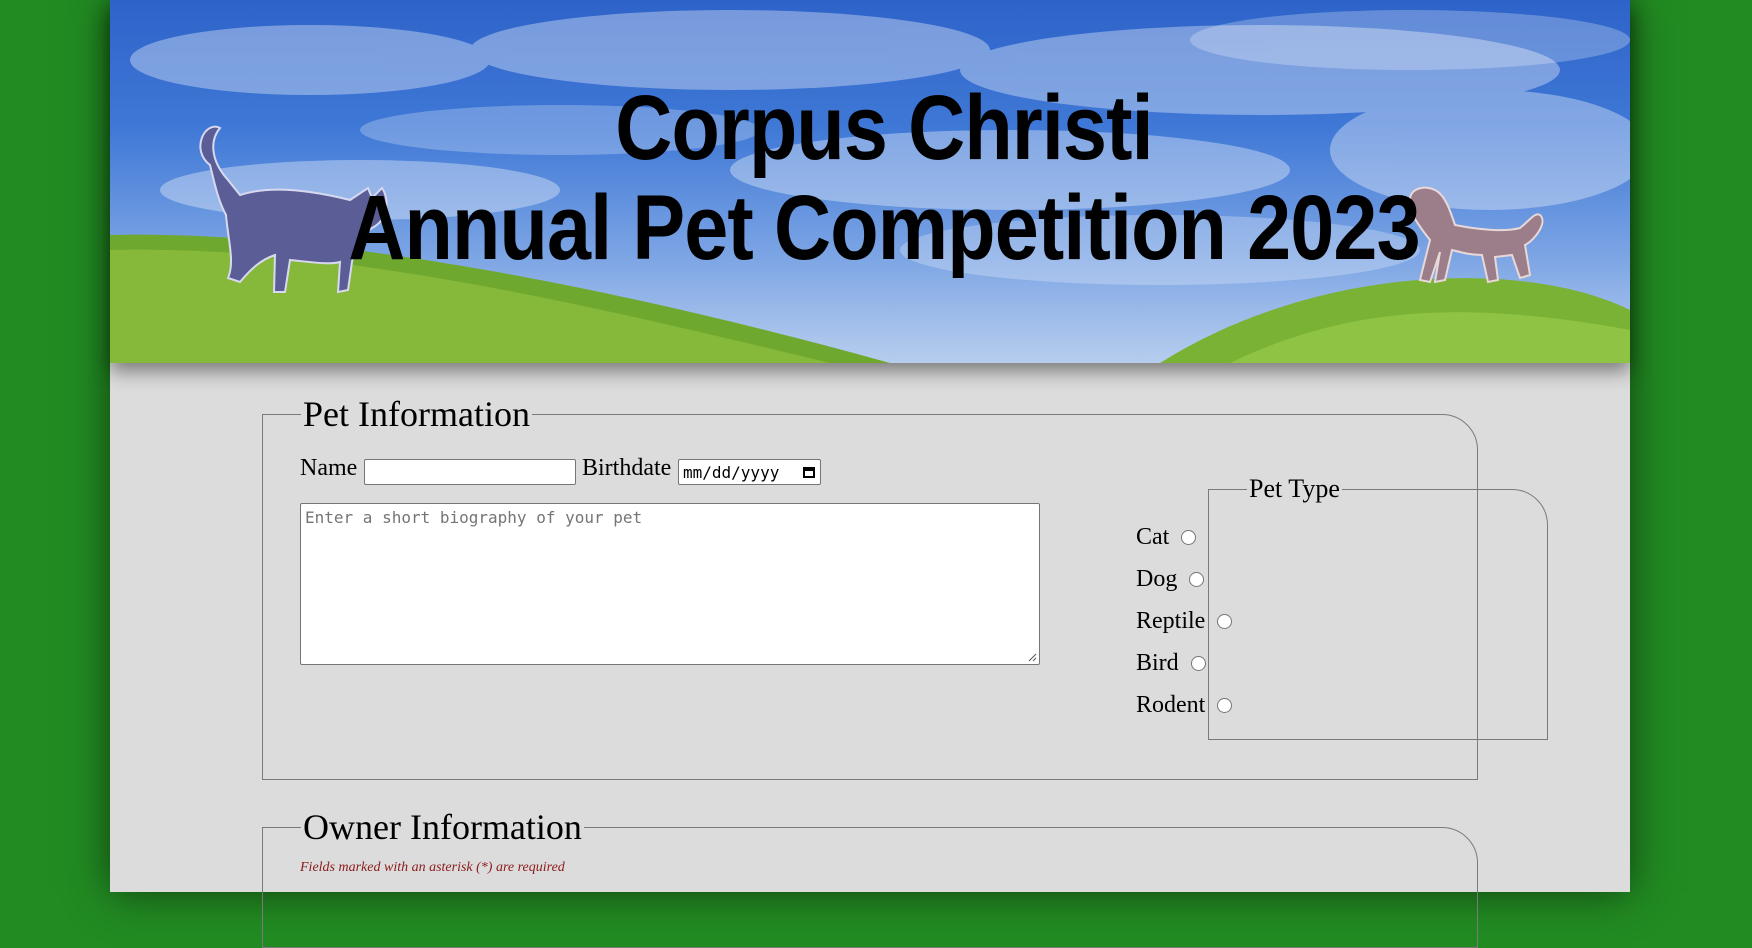  What do you see at coordinates (1171, 621) in the screenshot?
I see `pet-type-option-label: Reptile` at bounding box center [1171, 621].